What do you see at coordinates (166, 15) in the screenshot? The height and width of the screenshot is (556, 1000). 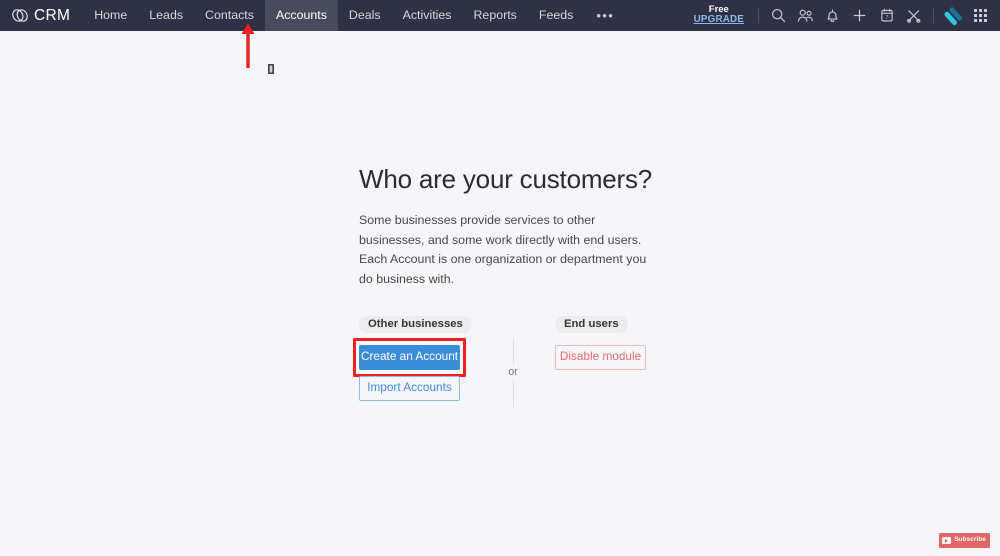 I see `nav-tab-leads: Leads` at bounding box center [166, 15].